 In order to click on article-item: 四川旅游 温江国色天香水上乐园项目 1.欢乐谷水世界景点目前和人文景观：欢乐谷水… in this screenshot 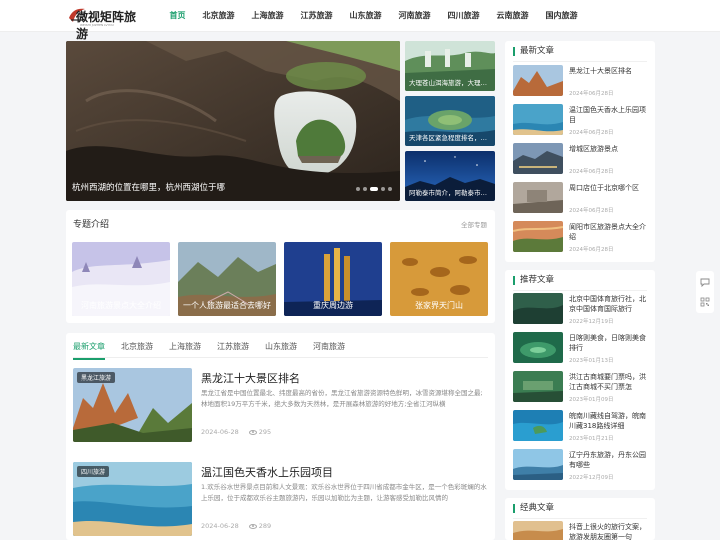, I will do `click(281, 500)`.